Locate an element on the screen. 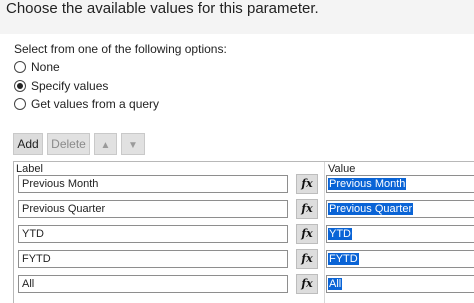  row-value-text: Previous Quarter is located at coordinates (371, 209).